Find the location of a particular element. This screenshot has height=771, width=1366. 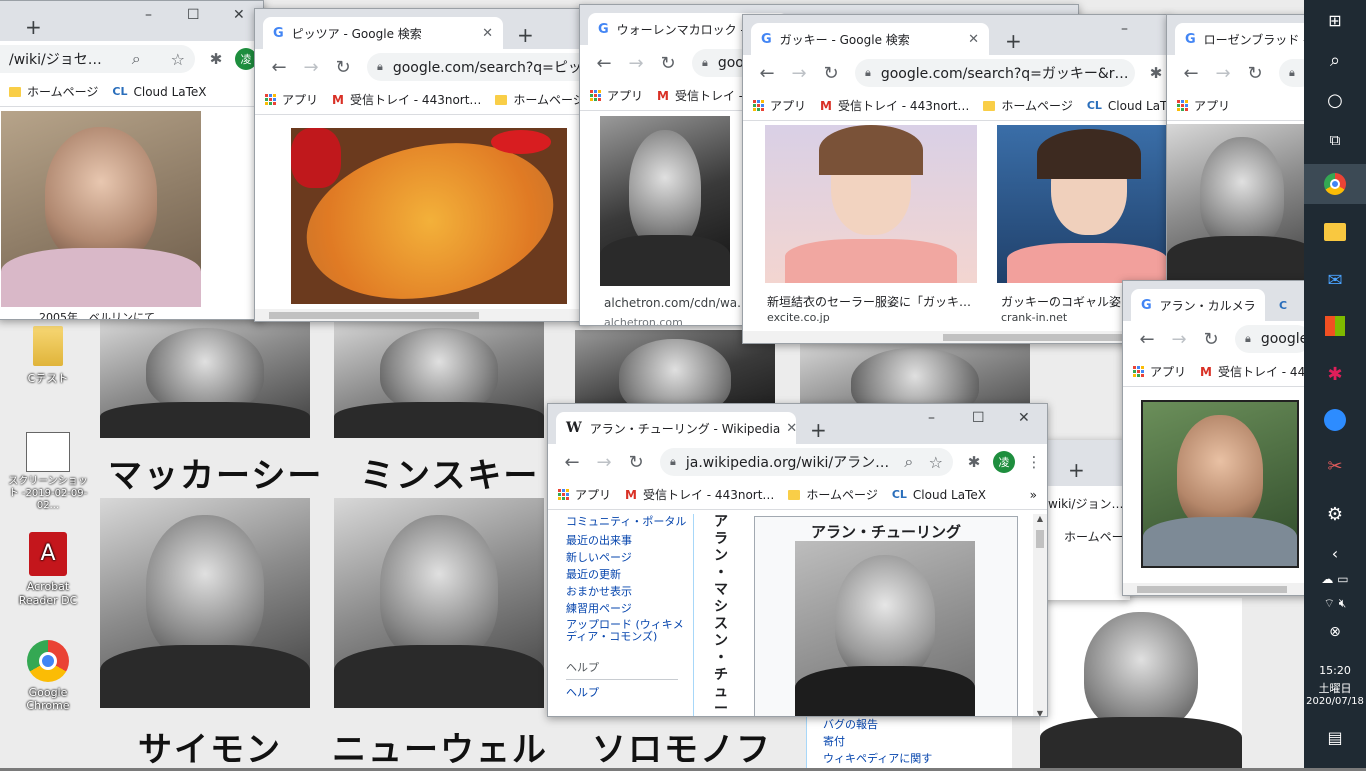

clock-time: 15:20 is located at coordinates (1335, 670).